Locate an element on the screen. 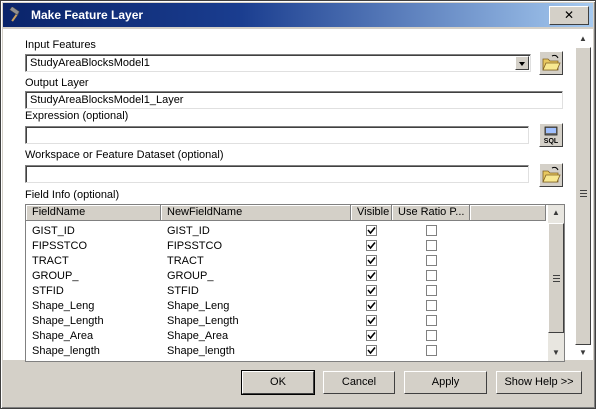 The height and width of the screenshot is (409, 596). apply-button: Apply is located at coordinates (445, 382).